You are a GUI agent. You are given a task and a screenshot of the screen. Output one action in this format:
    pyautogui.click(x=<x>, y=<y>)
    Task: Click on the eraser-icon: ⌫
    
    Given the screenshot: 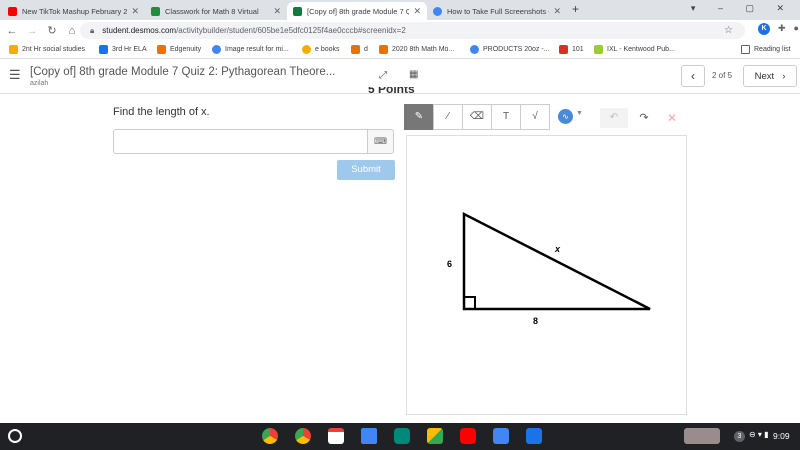 What is the action you would take?
    pyautogui.click(x=477, y=117)
    